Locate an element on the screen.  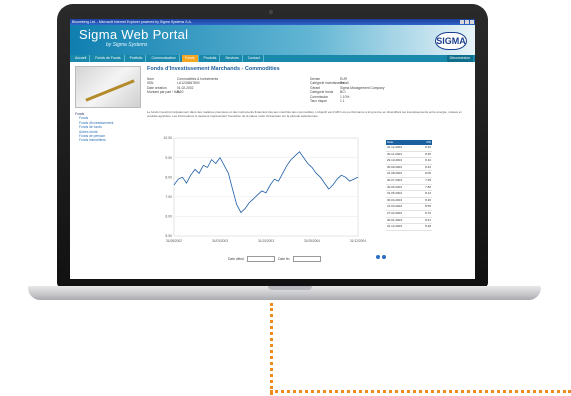
portal-banner: Sigma Web Portal by Sigma Systems SIGMA is located at coordinates (272, 40).